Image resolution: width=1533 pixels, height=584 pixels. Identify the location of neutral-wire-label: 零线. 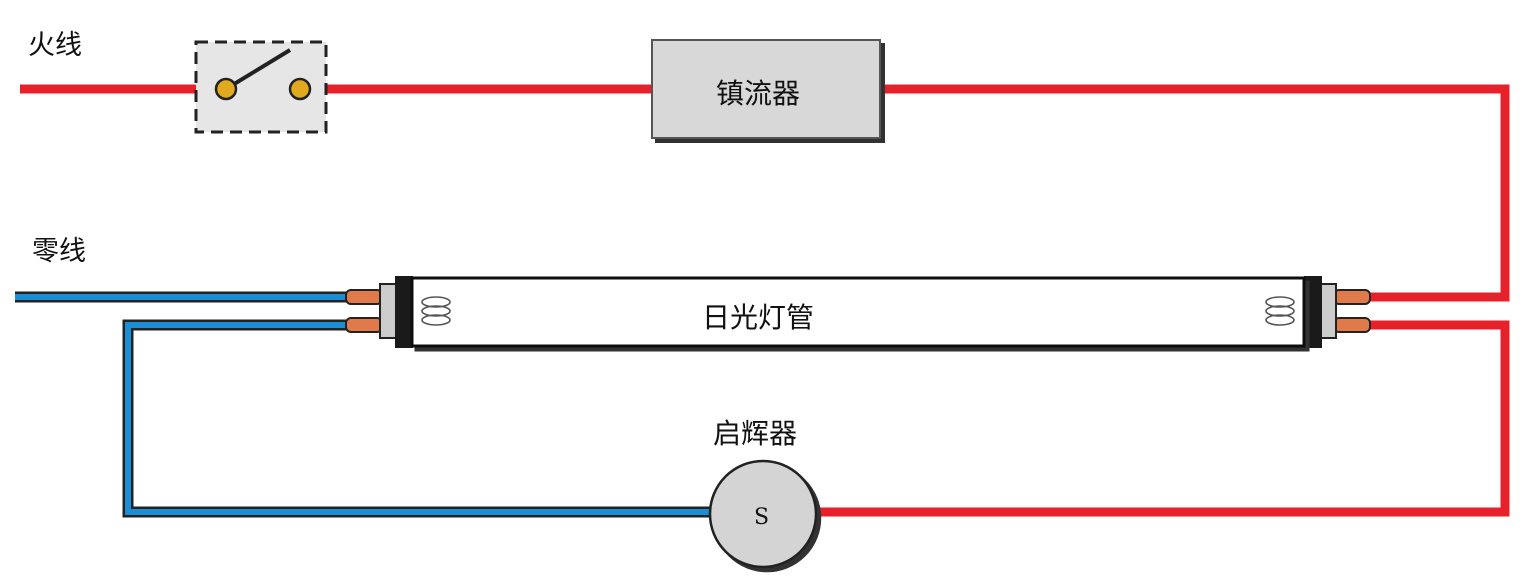
(59, 251).